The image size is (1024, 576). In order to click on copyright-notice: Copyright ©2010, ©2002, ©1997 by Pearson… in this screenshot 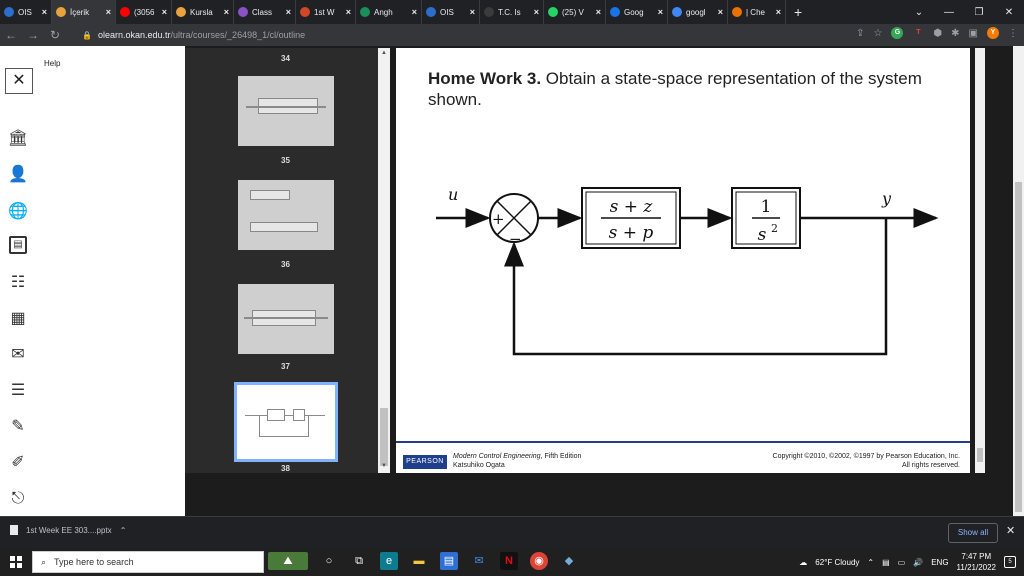, I will do `click(866, 461)`.